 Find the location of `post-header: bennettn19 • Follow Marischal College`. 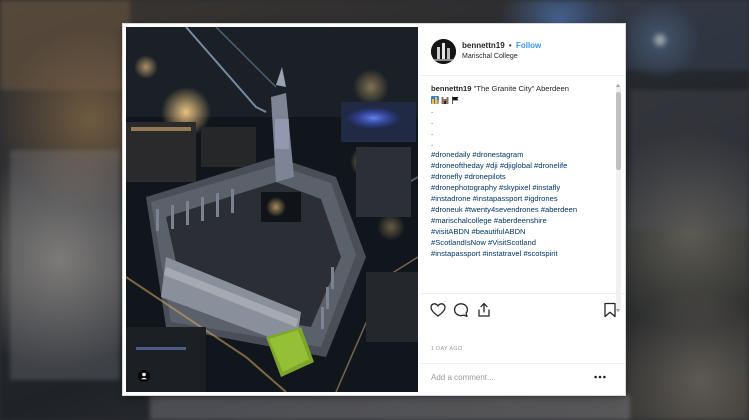

post-header: bennettn19 • Follow Marischal College is located at coordinates (523, 50).